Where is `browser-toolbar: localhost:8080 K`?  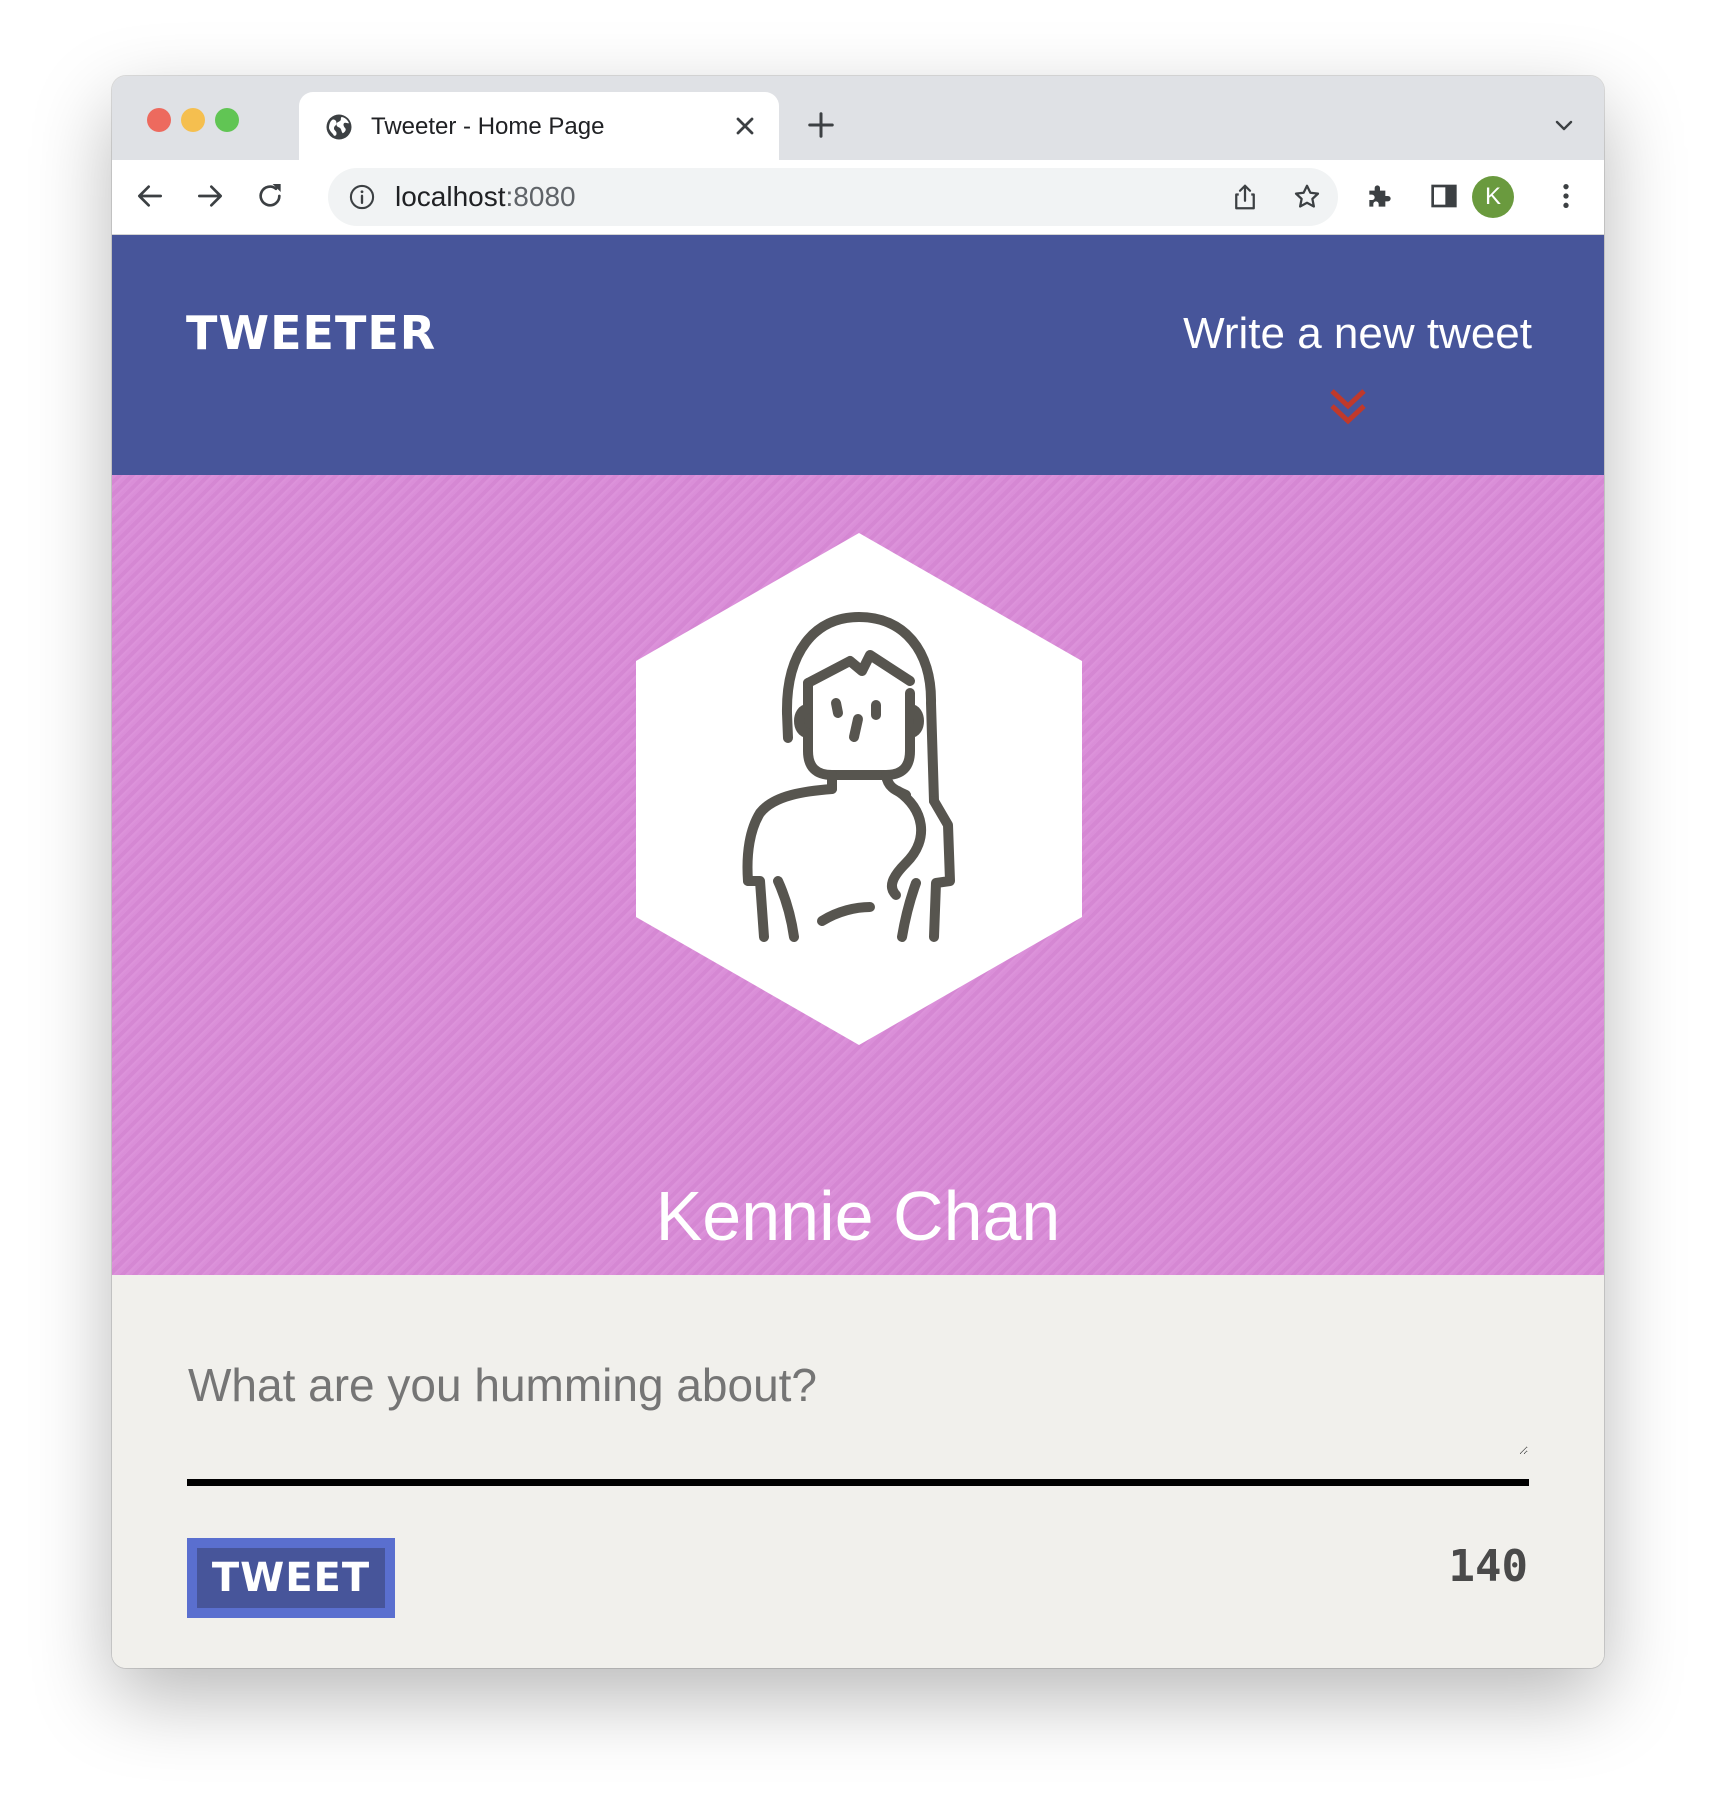
browser-toolbar: localhost:8080 K is located at coordinates (858, 197).